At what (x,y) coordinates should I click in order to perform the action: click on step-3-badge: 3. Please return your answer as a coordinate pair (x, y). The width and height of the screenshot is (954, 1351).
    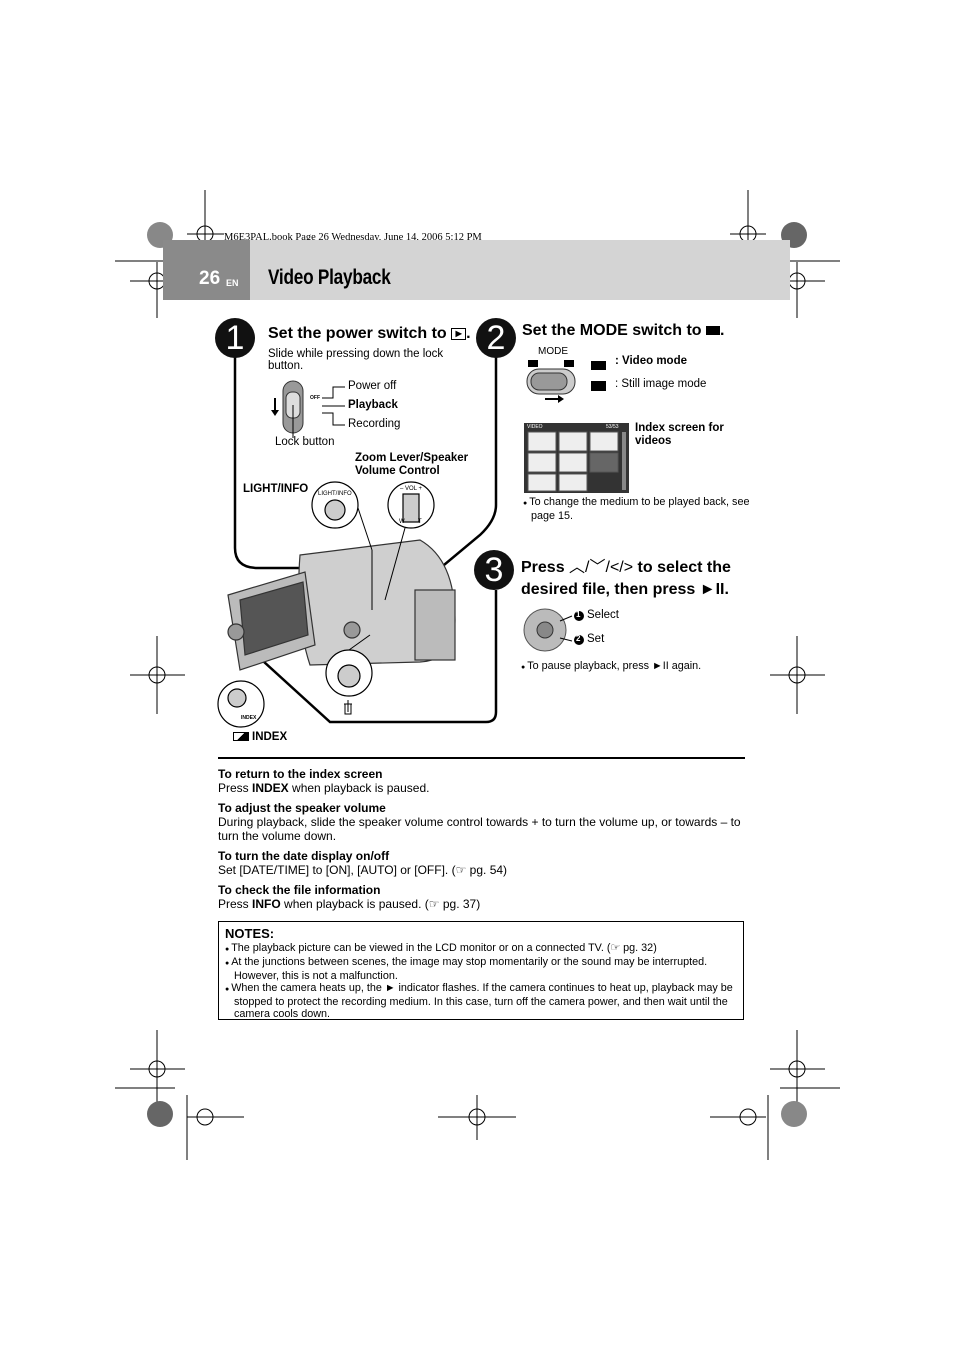
    Looking at the image, I should click on (494, 570).